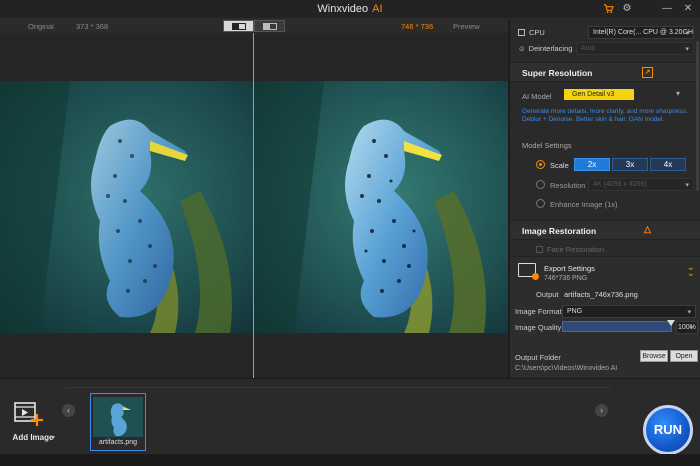  Describe the element at coordinates (343, 9) in the screenshot. I see `app-name: Winxvideo` at that location.